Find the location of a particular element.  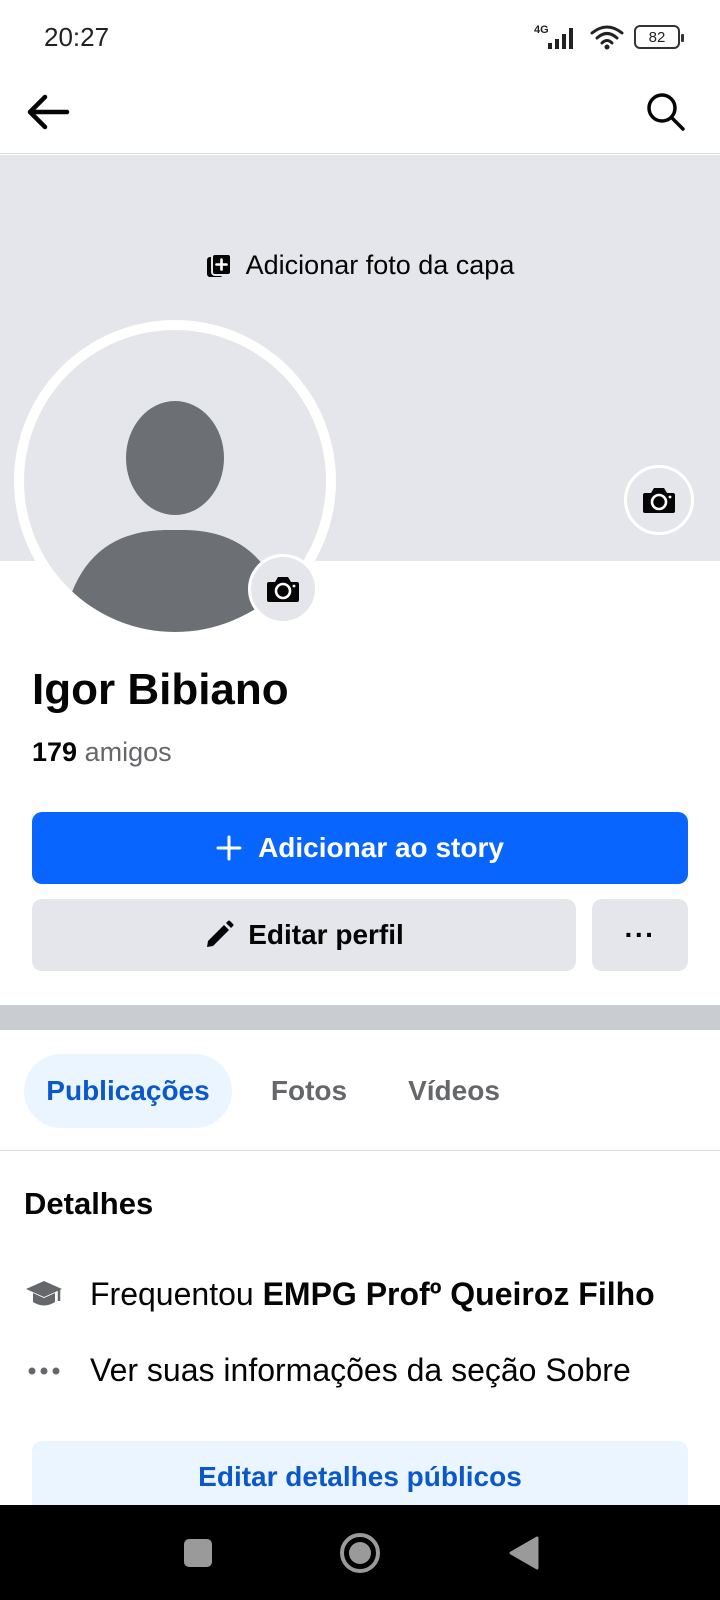

system-navigation-bar is located at coordinates (360, 1552).